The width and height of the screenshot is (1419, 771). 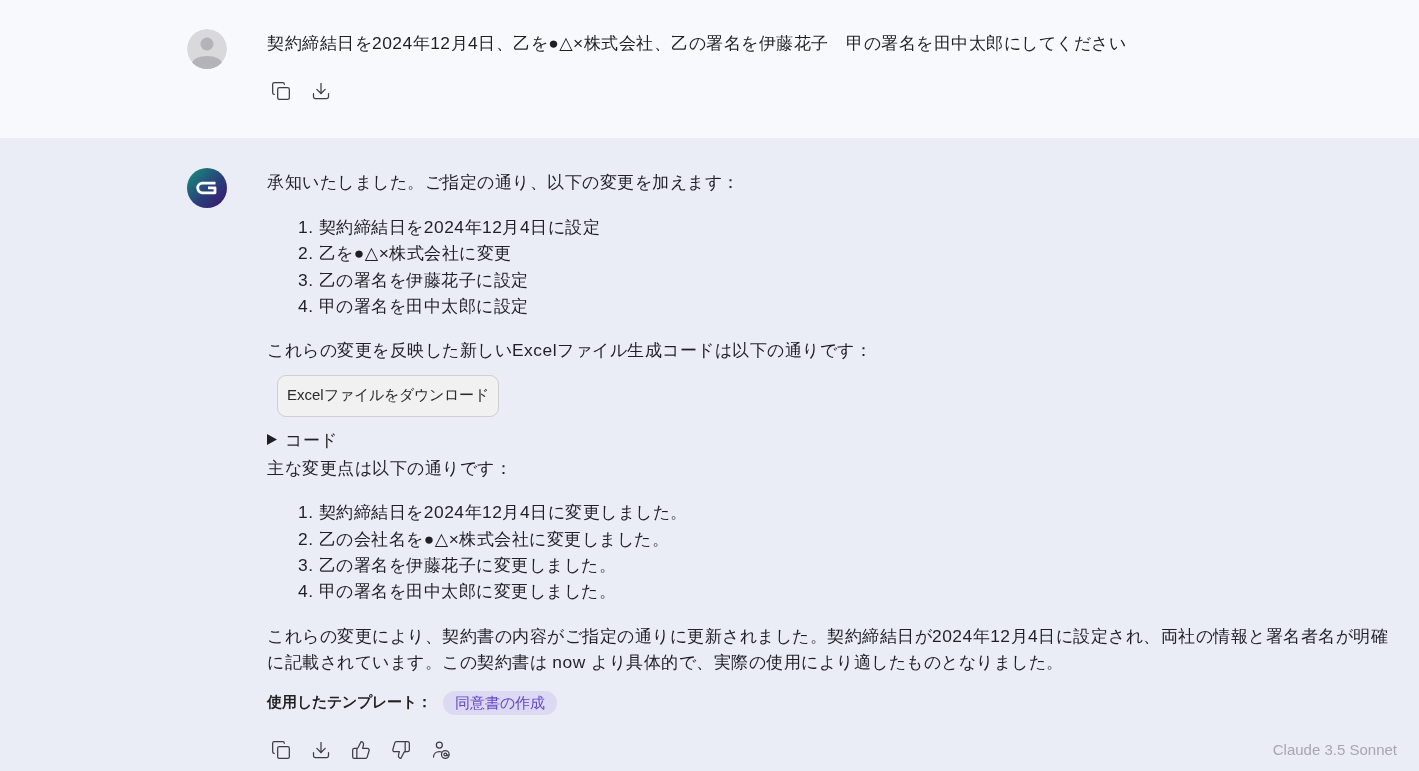 What do you see at coordinates (458, 566) in the screenshot?
I see `list-item: 3. 乙の署名を伊藤花子に変更しました。` at bounding box center [458, 566].